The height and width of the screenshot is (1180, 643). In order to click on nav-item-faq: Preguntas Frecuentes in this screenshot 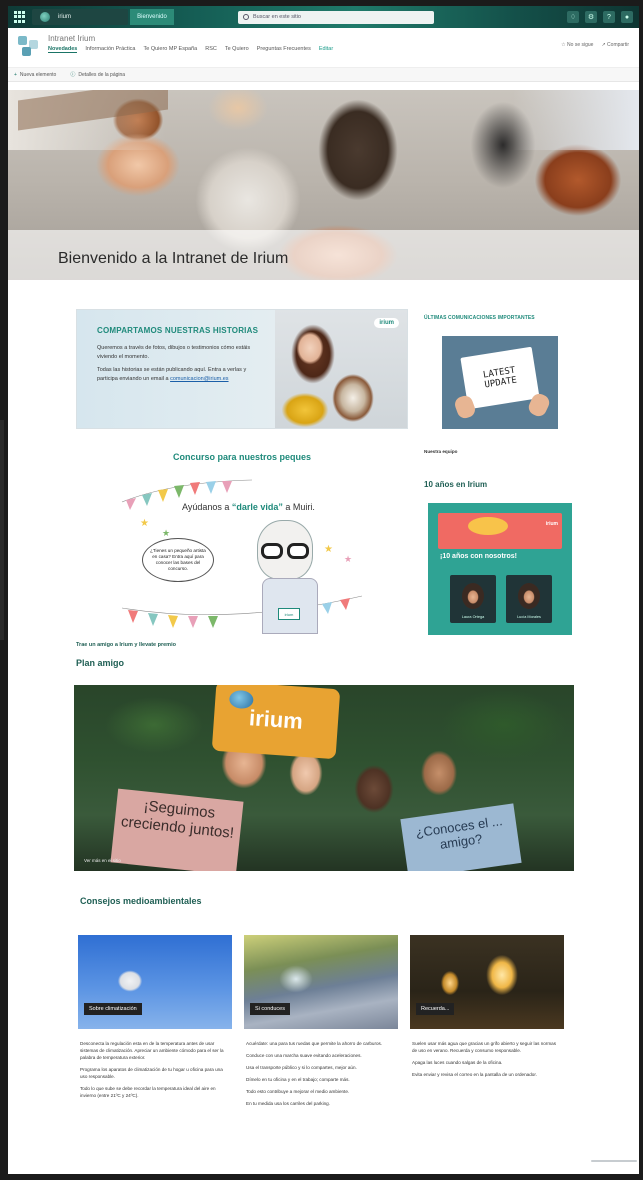, I will do `click(284, 49)`.